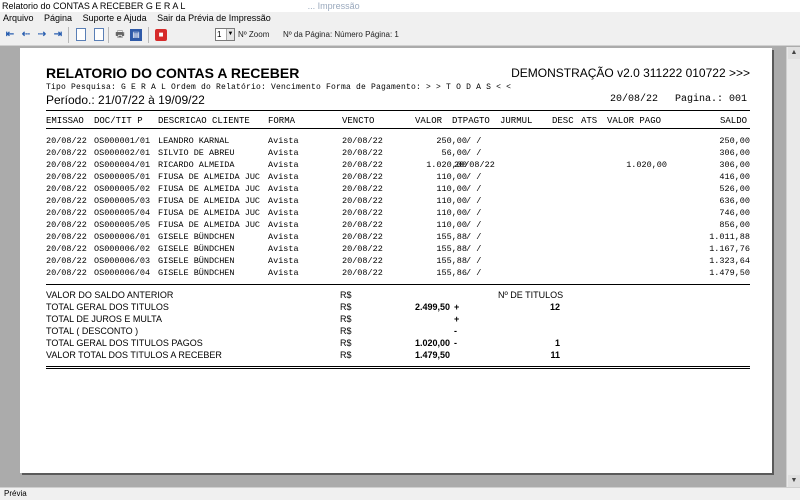 Image resolution: width=800 pixels, height=500 pixels. I want to click on cell-doc: OS000005/01, so click(122, 177).